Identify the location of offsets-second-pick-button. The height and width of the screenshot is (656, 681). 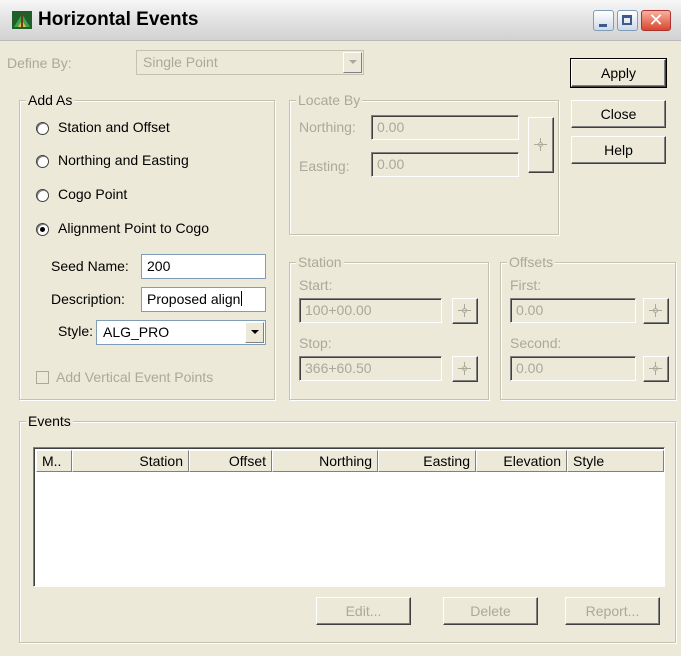
(656, 369).